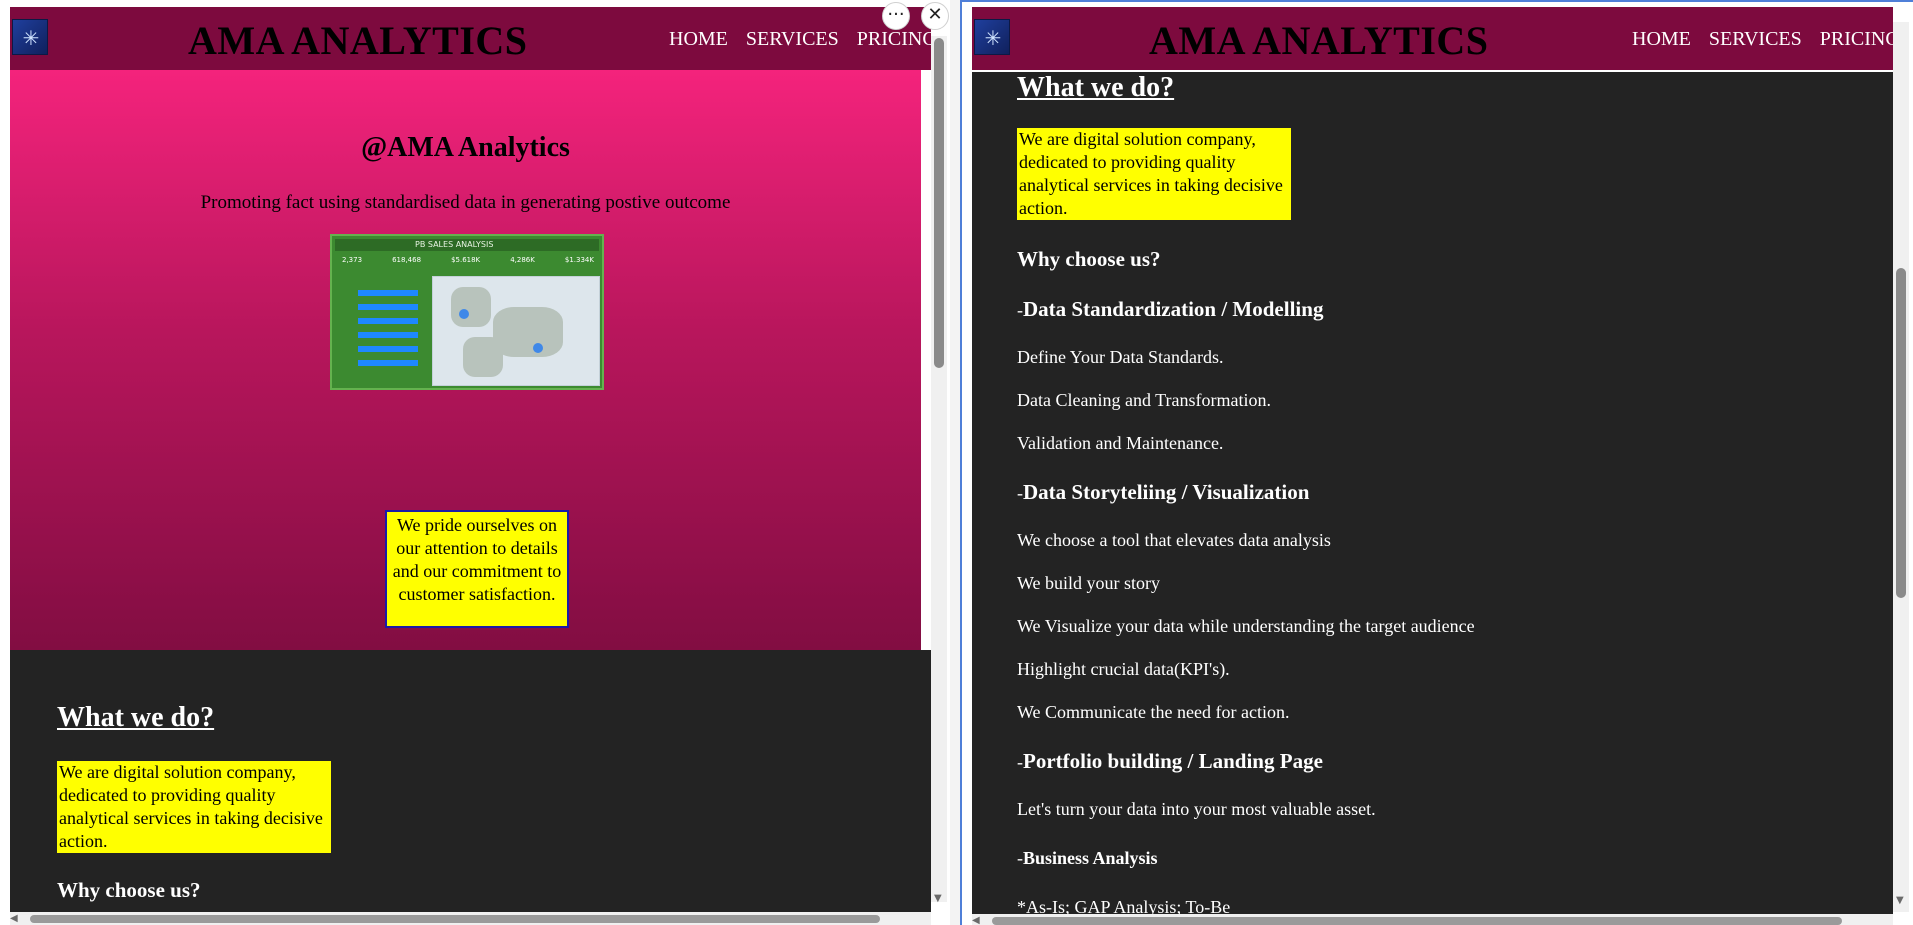  I want to click on service-heading-storytelling: -Data Storyteliing / Visualization, so click(1163, 492).